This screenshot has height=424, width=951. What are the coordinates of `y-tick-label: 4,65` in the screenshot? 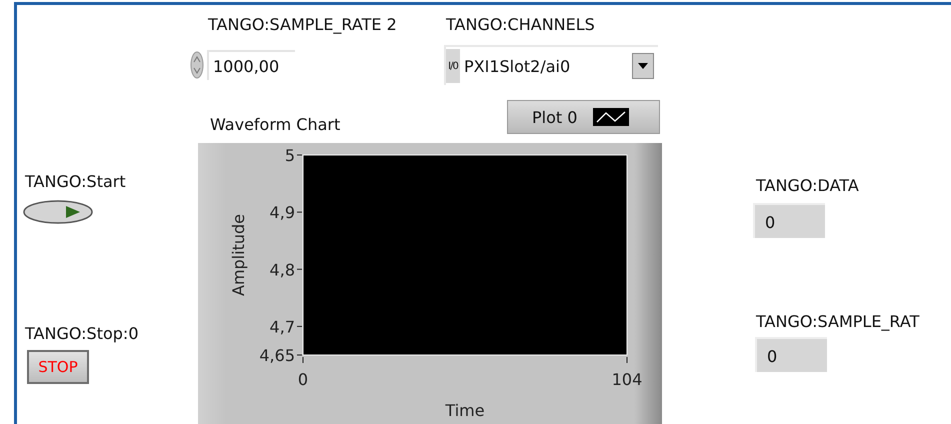 It's located at (277, 355).